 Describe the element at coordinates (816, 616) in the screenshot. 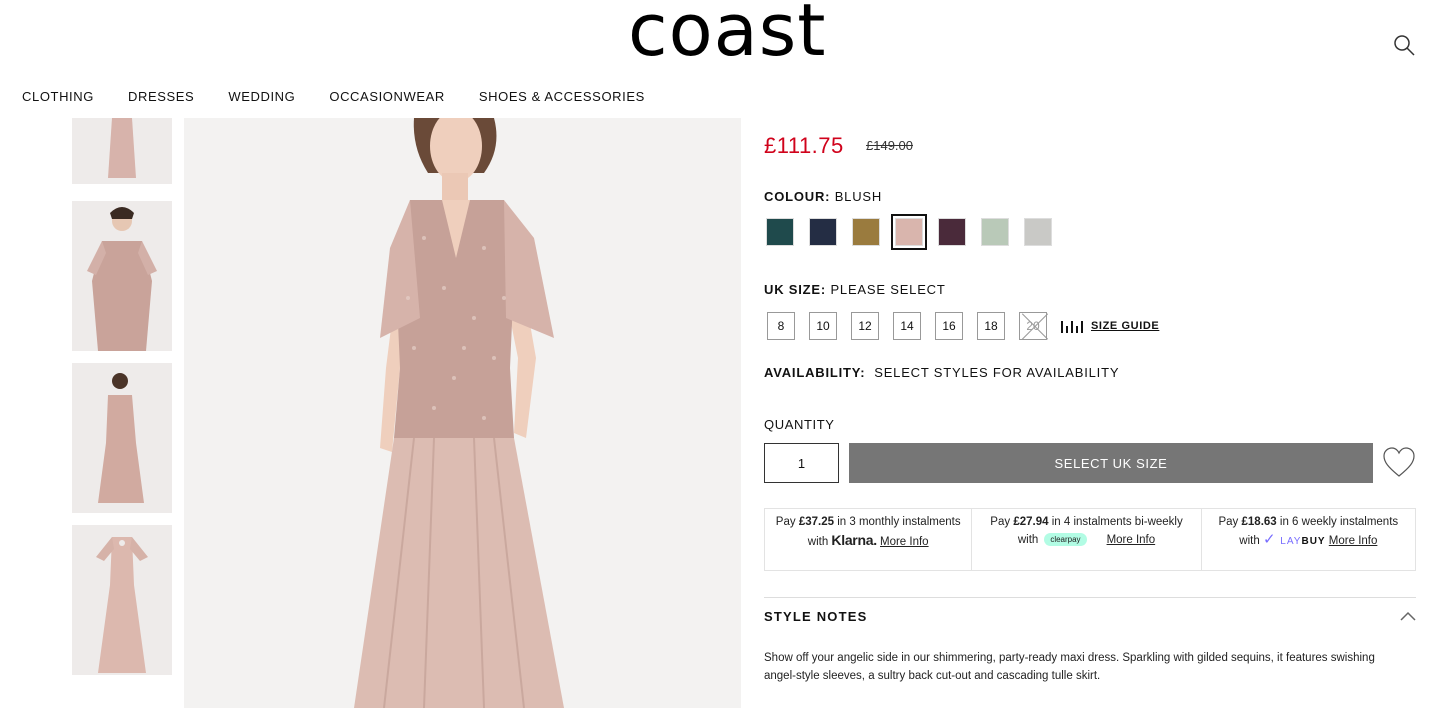

I see `style-notes-title: STYLE NOTES` at that location.